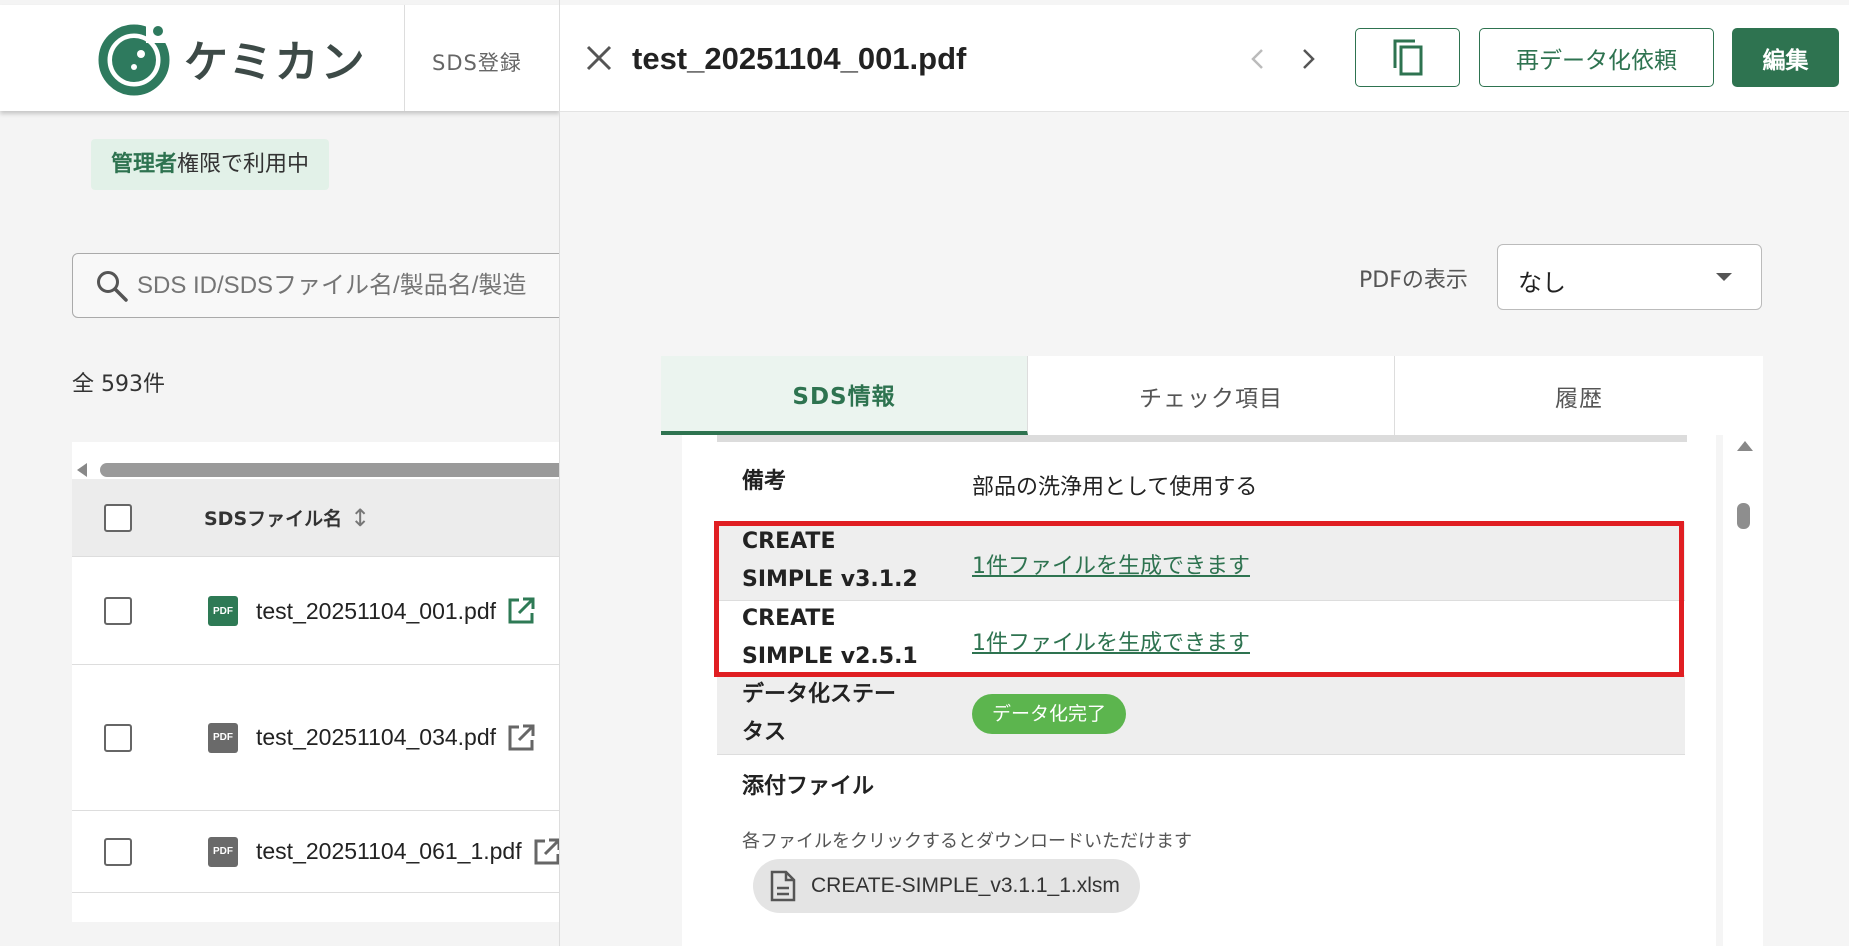 This screenshot has width=1849, height=946. Describe the element at coordinates (389, 851) in the screenshot. I see `row-file-name: test_20251104_061_1.pdf` at that location.